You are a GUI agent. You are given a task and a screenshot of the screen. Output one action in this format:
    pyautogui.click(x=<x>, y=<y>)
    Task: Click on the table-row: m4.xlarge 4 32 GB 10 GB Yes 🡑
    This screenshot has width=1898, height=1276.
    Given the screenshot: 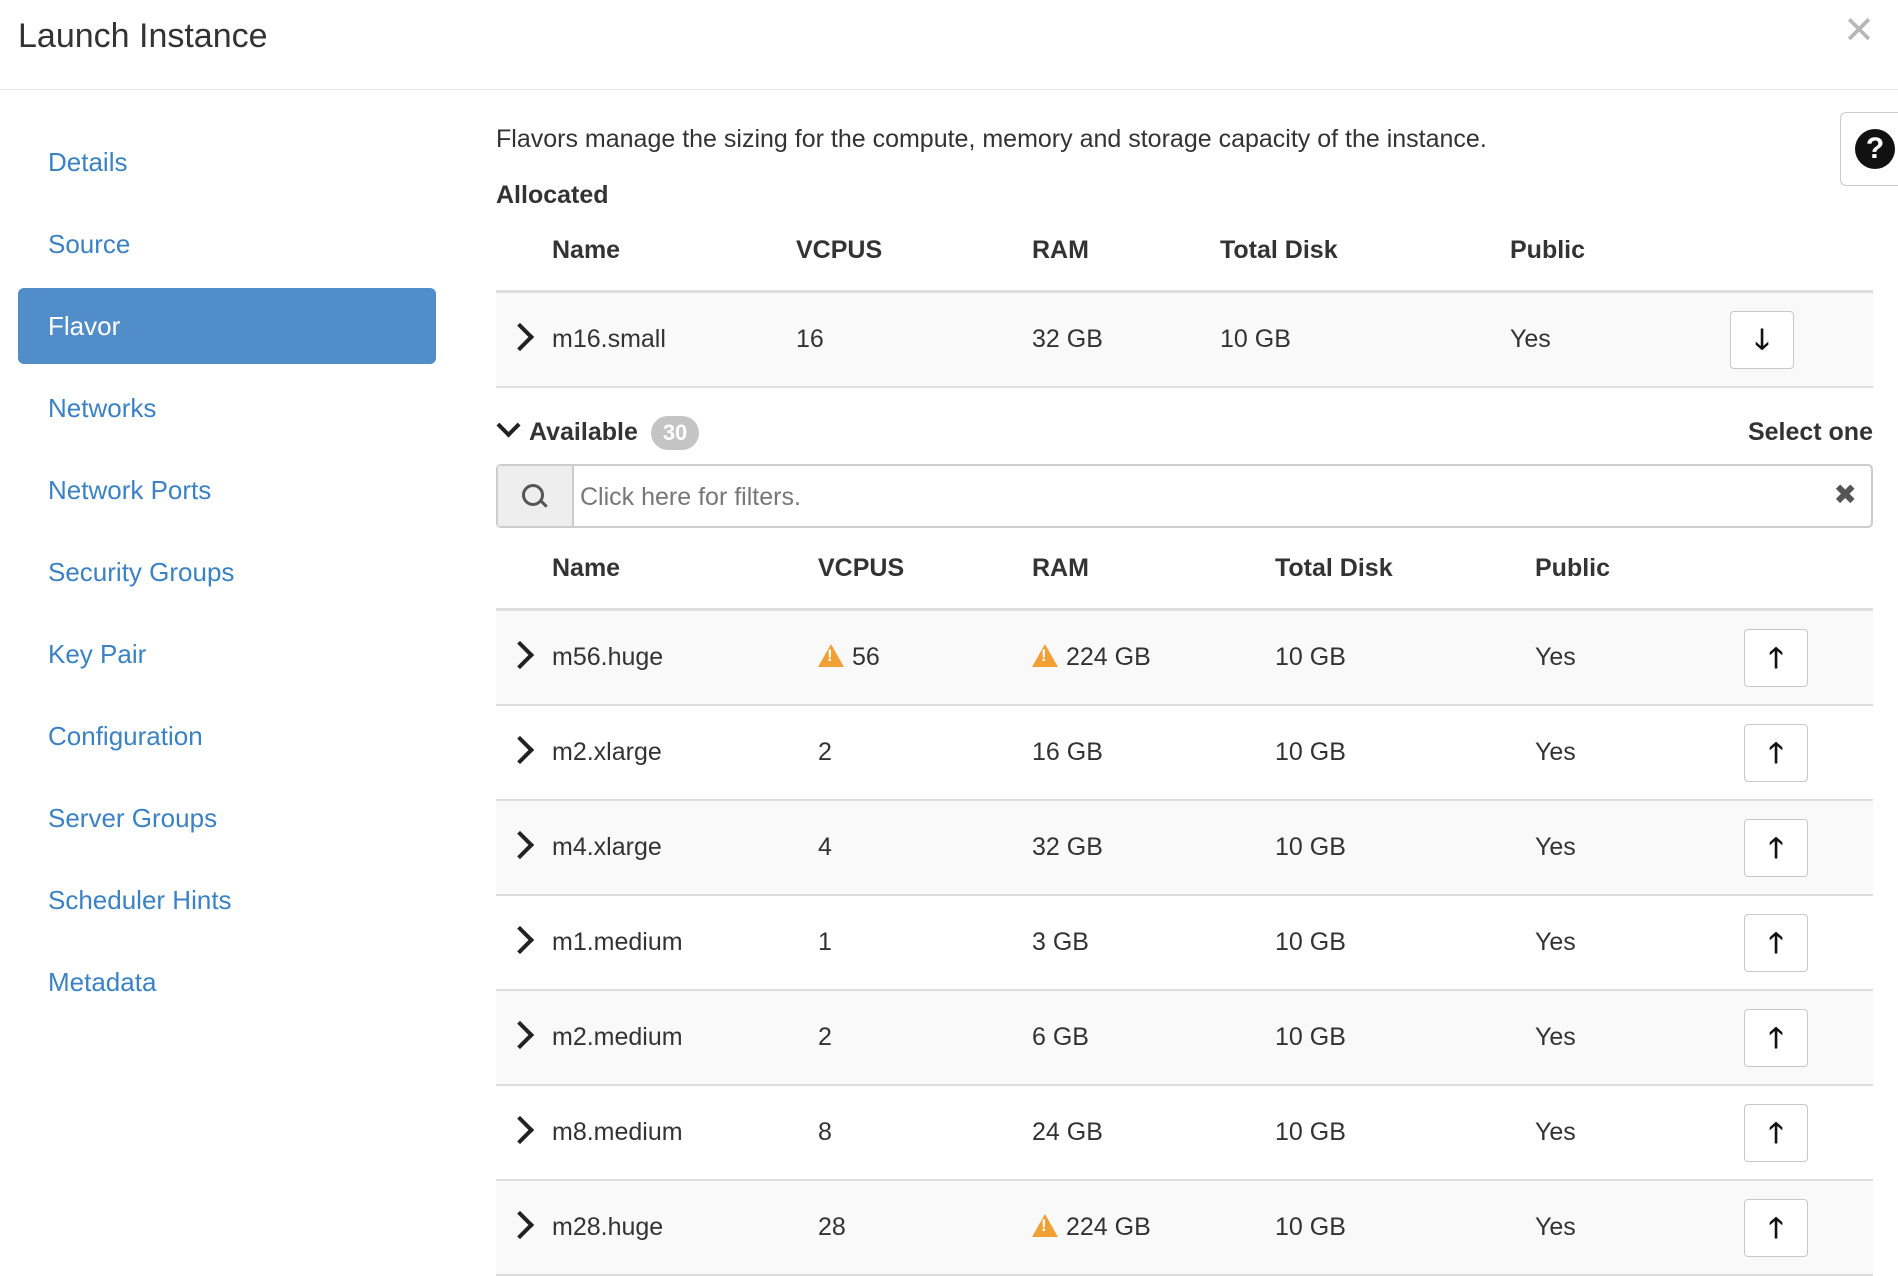 What is the action you would take?
    pyautogui.click(x=1184, y=848)
    